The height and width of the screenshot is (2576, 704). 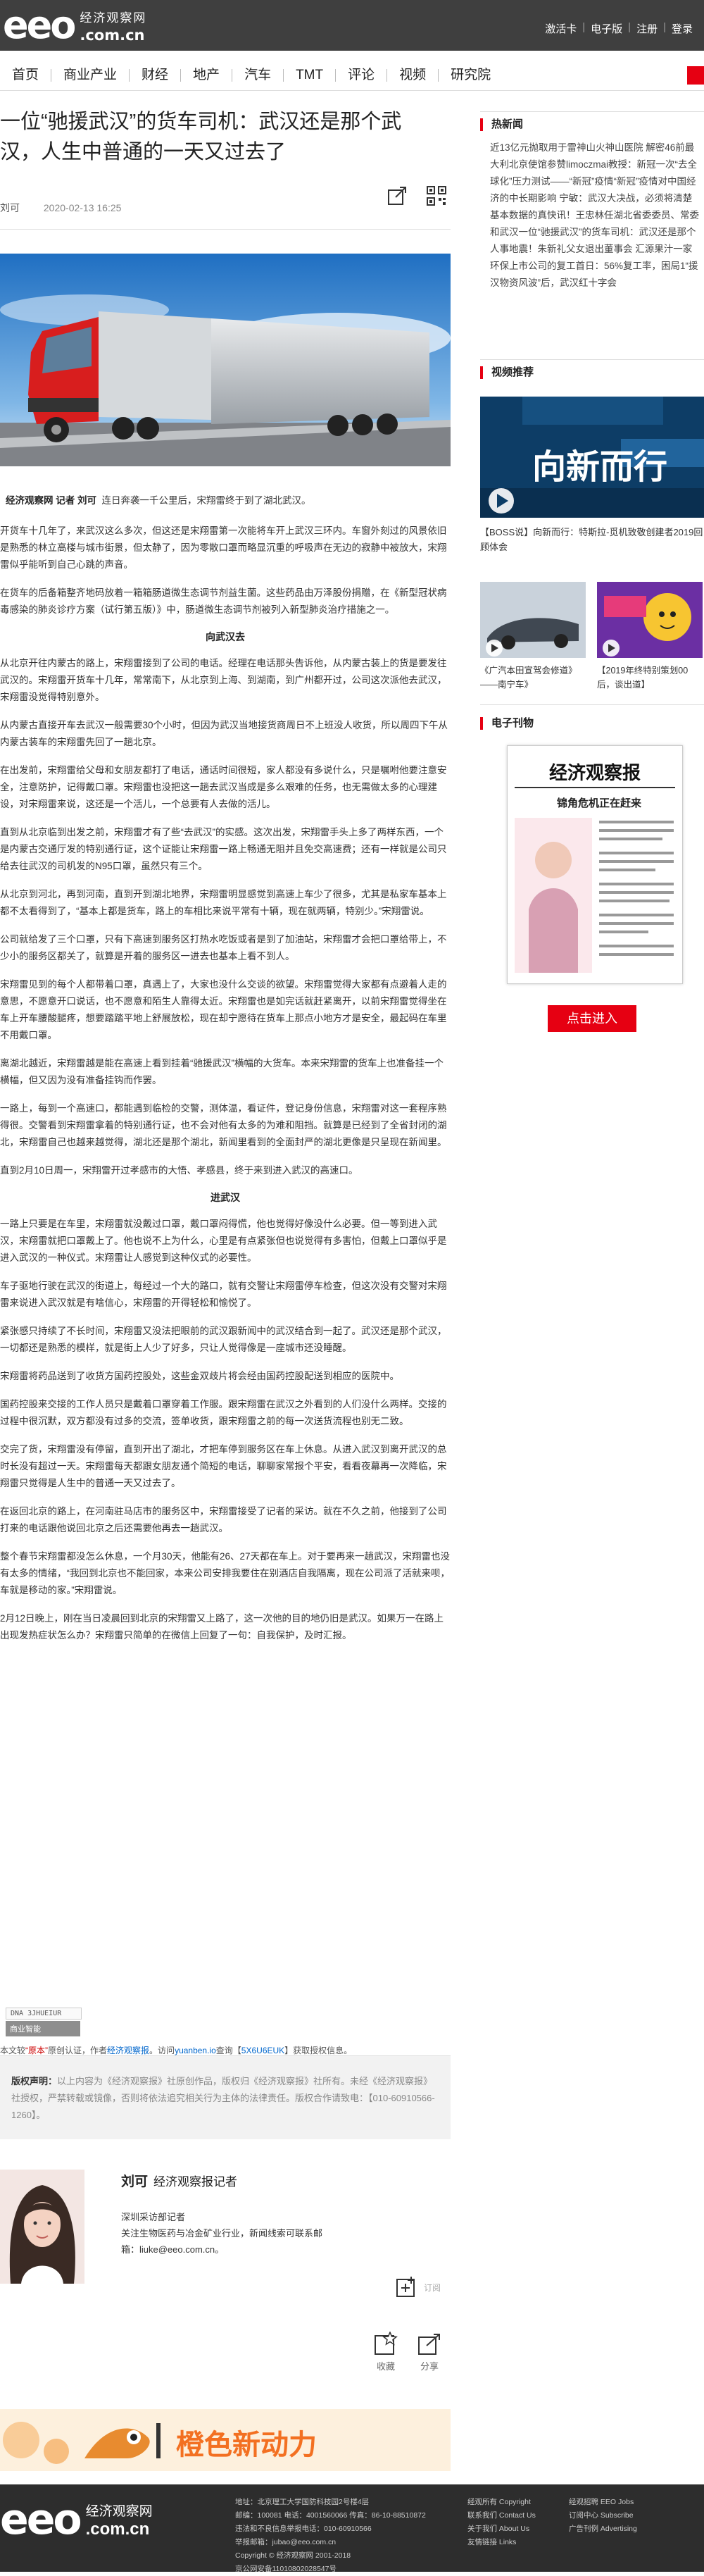 What do you see at coordinates (682, 28) in the screenshot?
I see `login-link: 登录` at bounding box center [682, 28].